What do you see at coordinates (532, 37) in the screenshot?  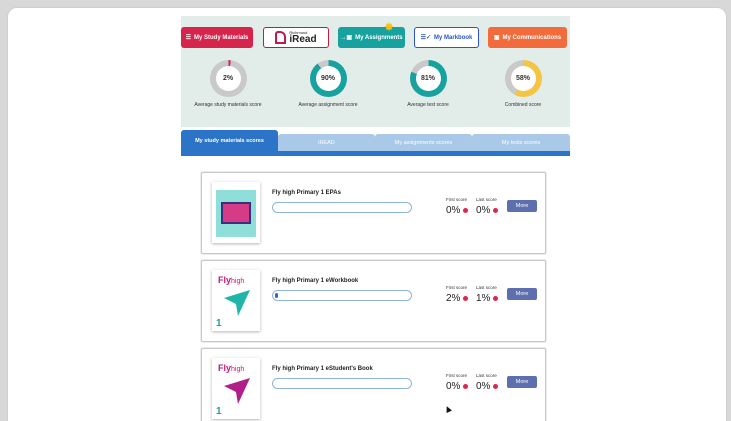 I see `nav-label: My Communications` at bounding box center [532, 37].